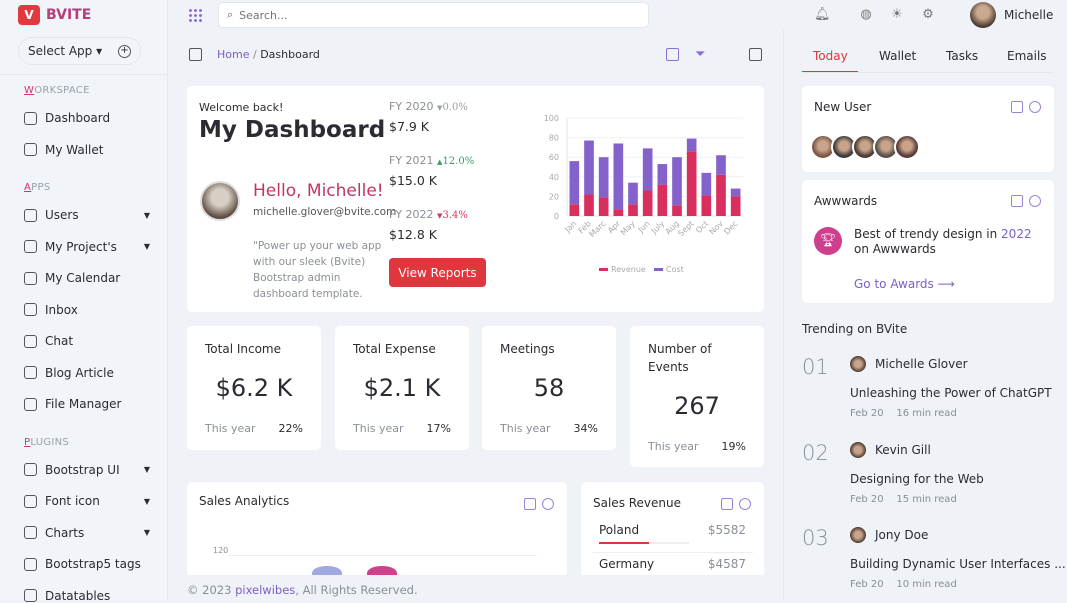 Image resolution: width=1067 pixels, height=603 pixels. What do you see at coordinates (700, 54) in the screenshot?
I see `filter-icon: ⏷` at bounding box center [700, 54].